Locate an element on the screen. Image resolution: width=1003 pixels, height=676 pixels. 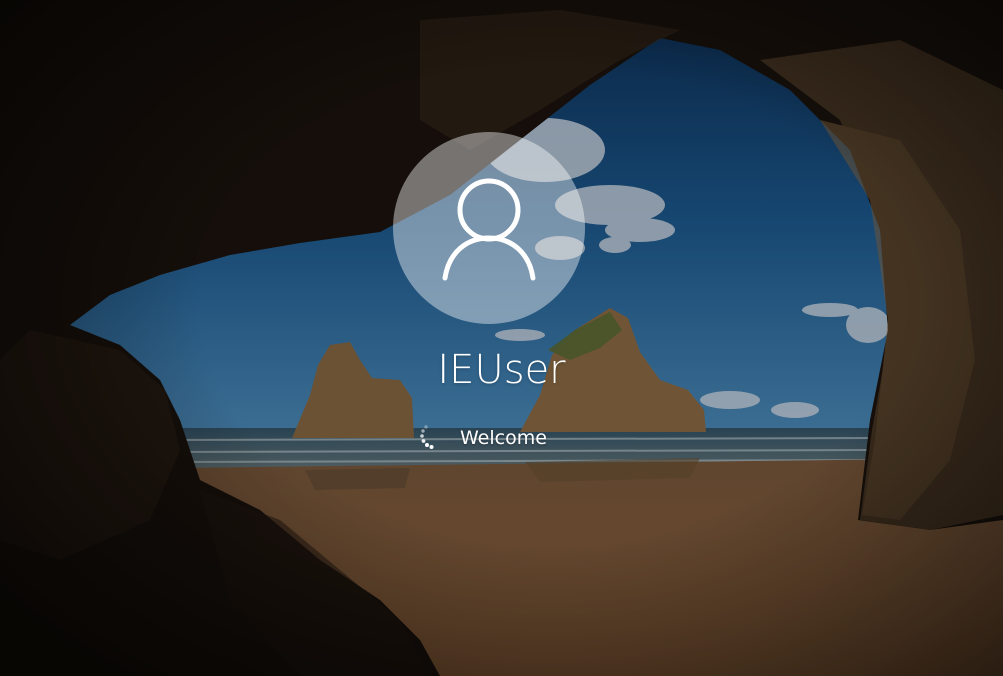
loading-spinner-icon is located at coordinates (432, 438).